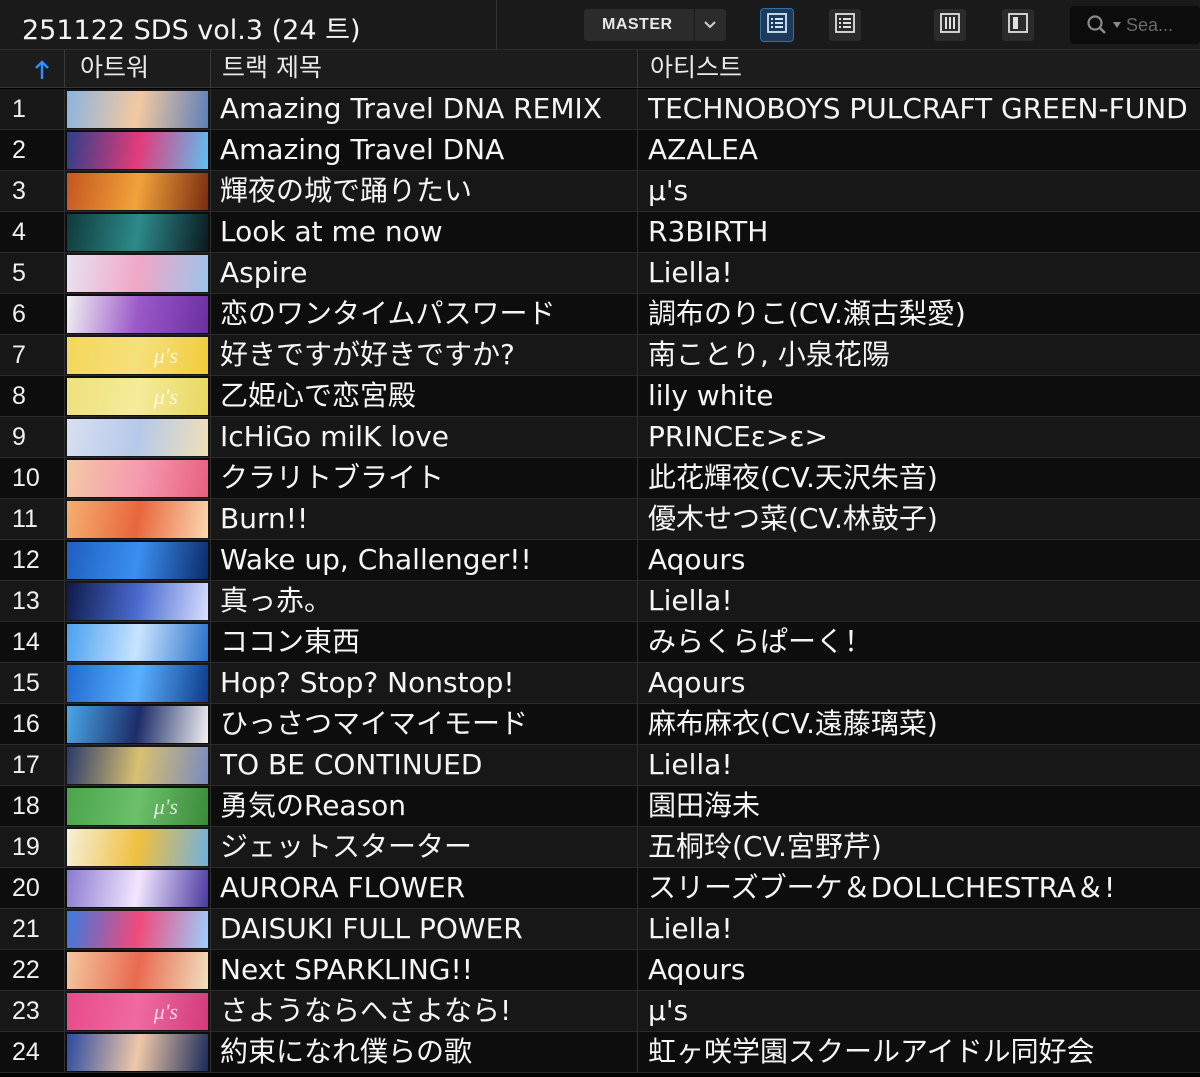 The image size is (1200, 1077). What do you see at coordinates (769, 354) in the screenshot?
I see `track-artist: 南ことり, 小泉花陽` at bounding box center [769, 354].